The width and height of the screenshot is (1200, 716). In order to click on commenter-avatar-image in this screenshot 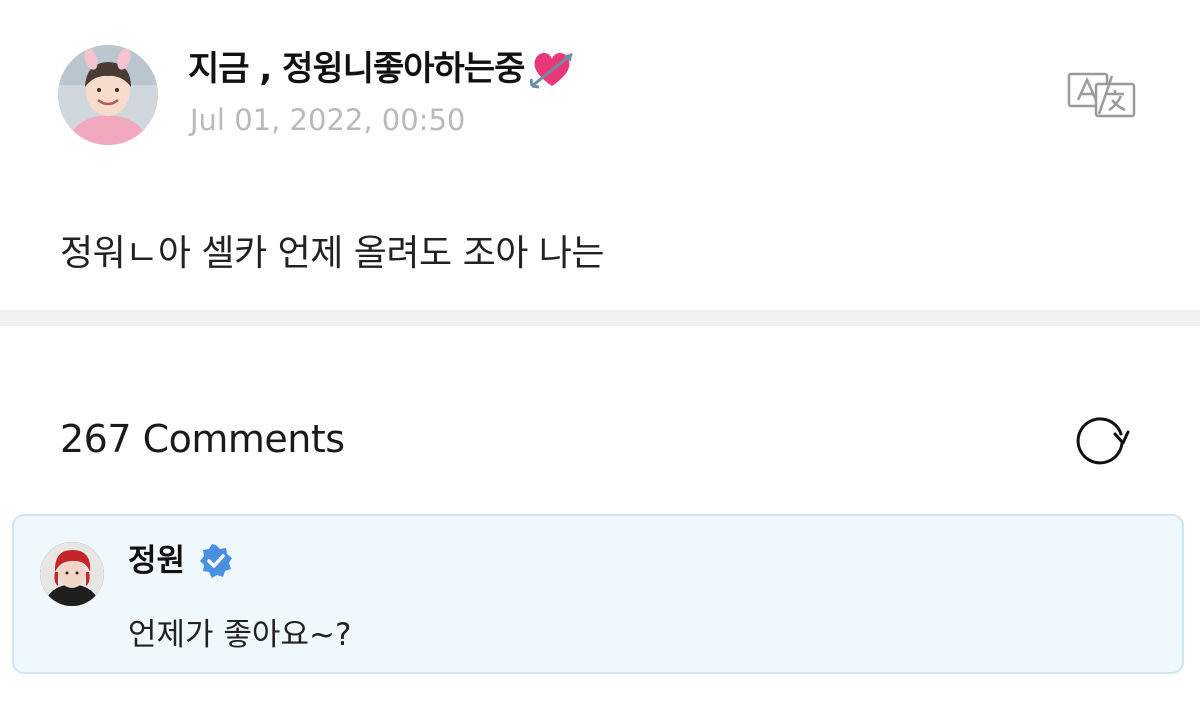, I will do `click(72, 574)`.